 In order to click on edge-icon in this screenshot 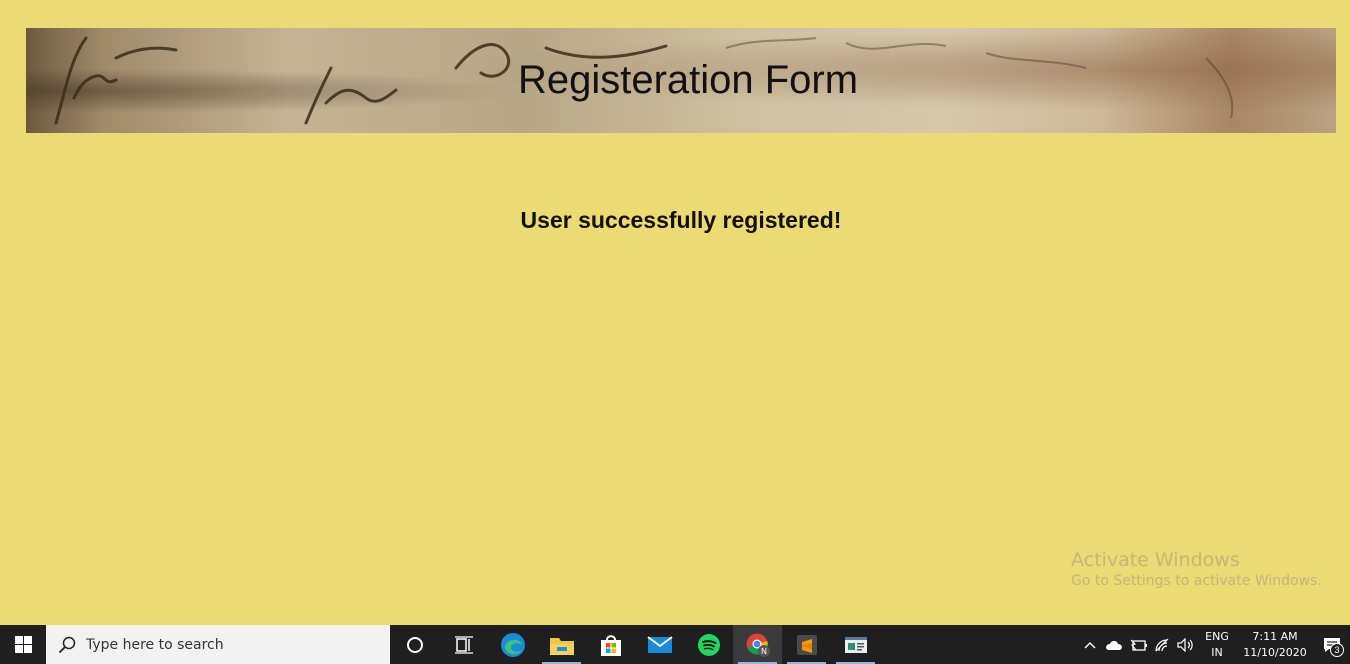, I will do `click(512, 644)`.